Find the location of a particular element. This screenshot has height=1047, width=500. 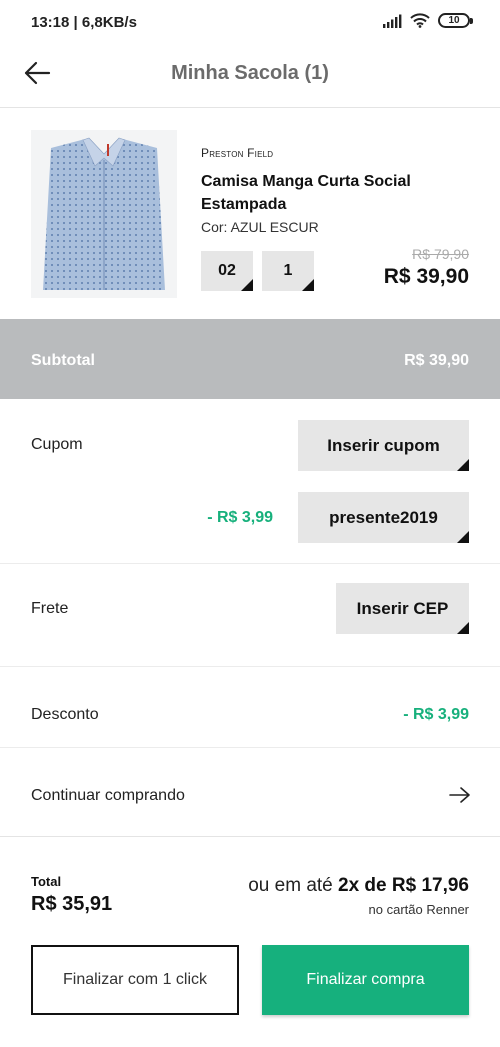

status-time: 13:18 | 6,8KB/s is located at coordinates (84, 22).